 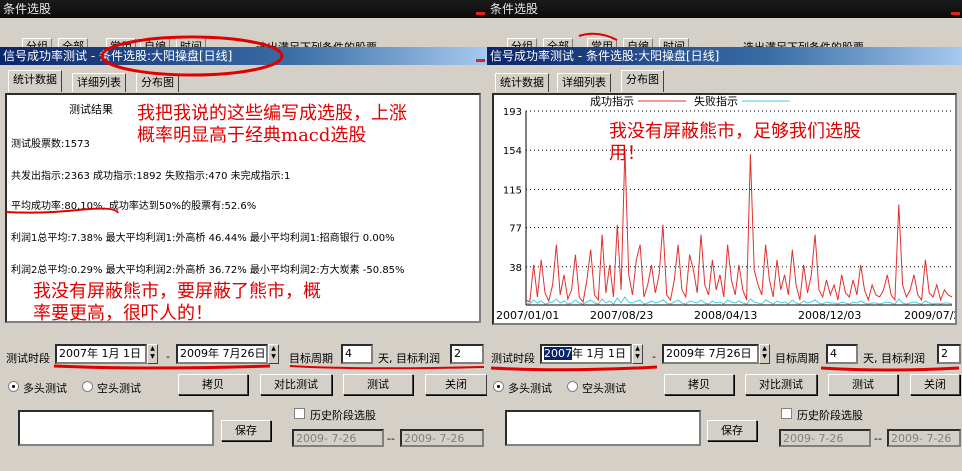 What do you see at coordinates (162, 367) in the screenshot?
I see `underline-mark-dates` at bounding box center [162, 367].